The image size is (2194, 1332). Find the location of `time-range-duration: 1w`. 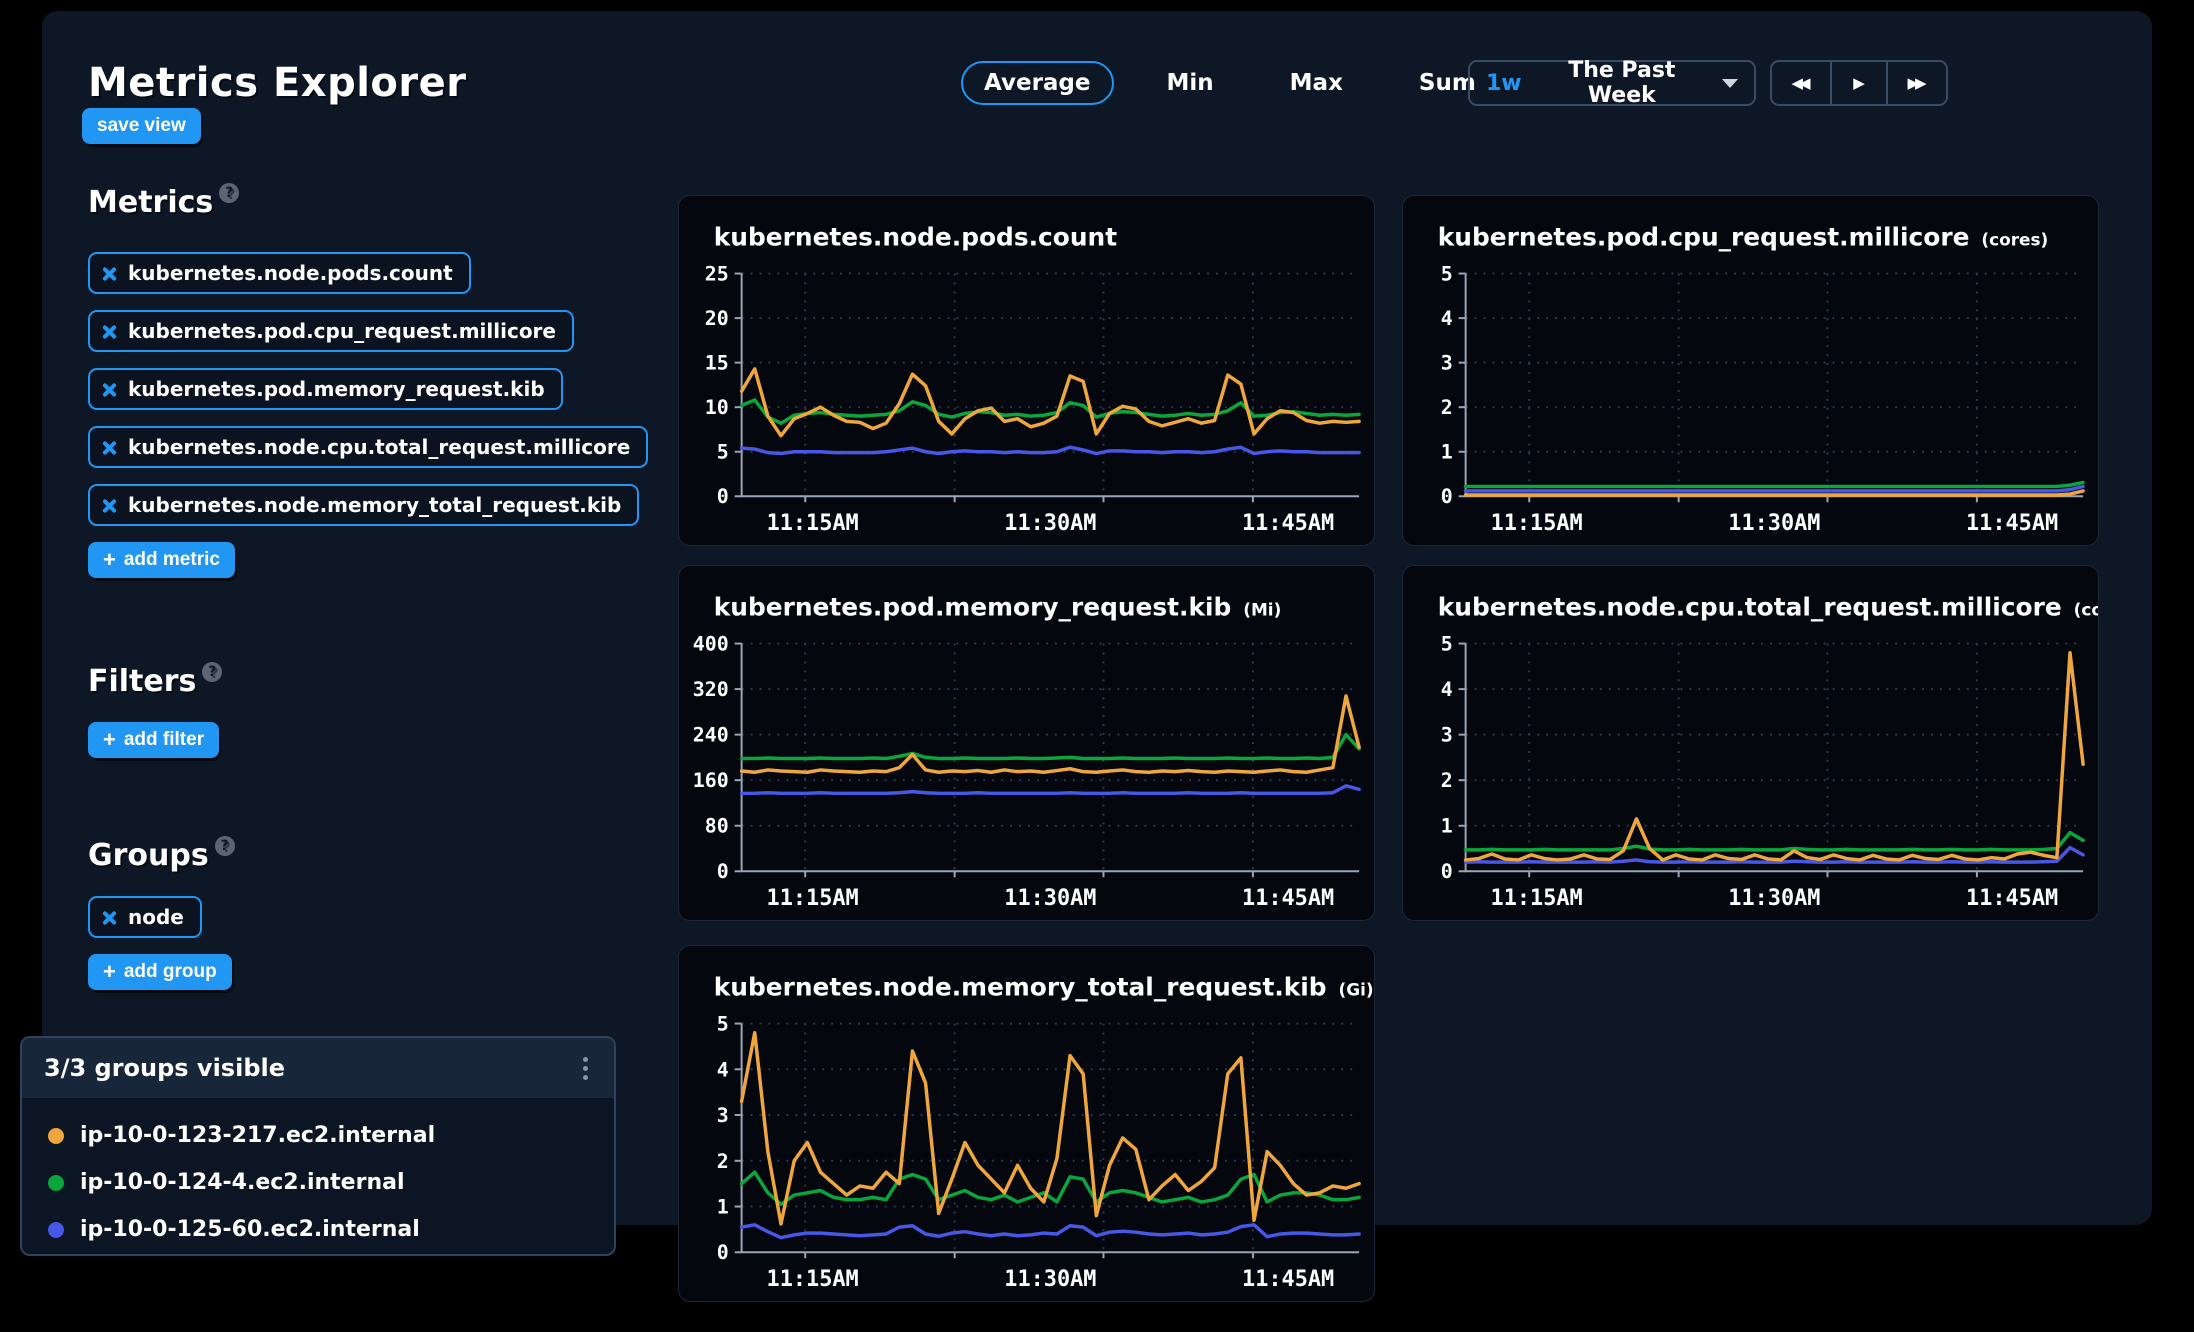

time-range-duration: 1w is located at coordinates (1504, 83).